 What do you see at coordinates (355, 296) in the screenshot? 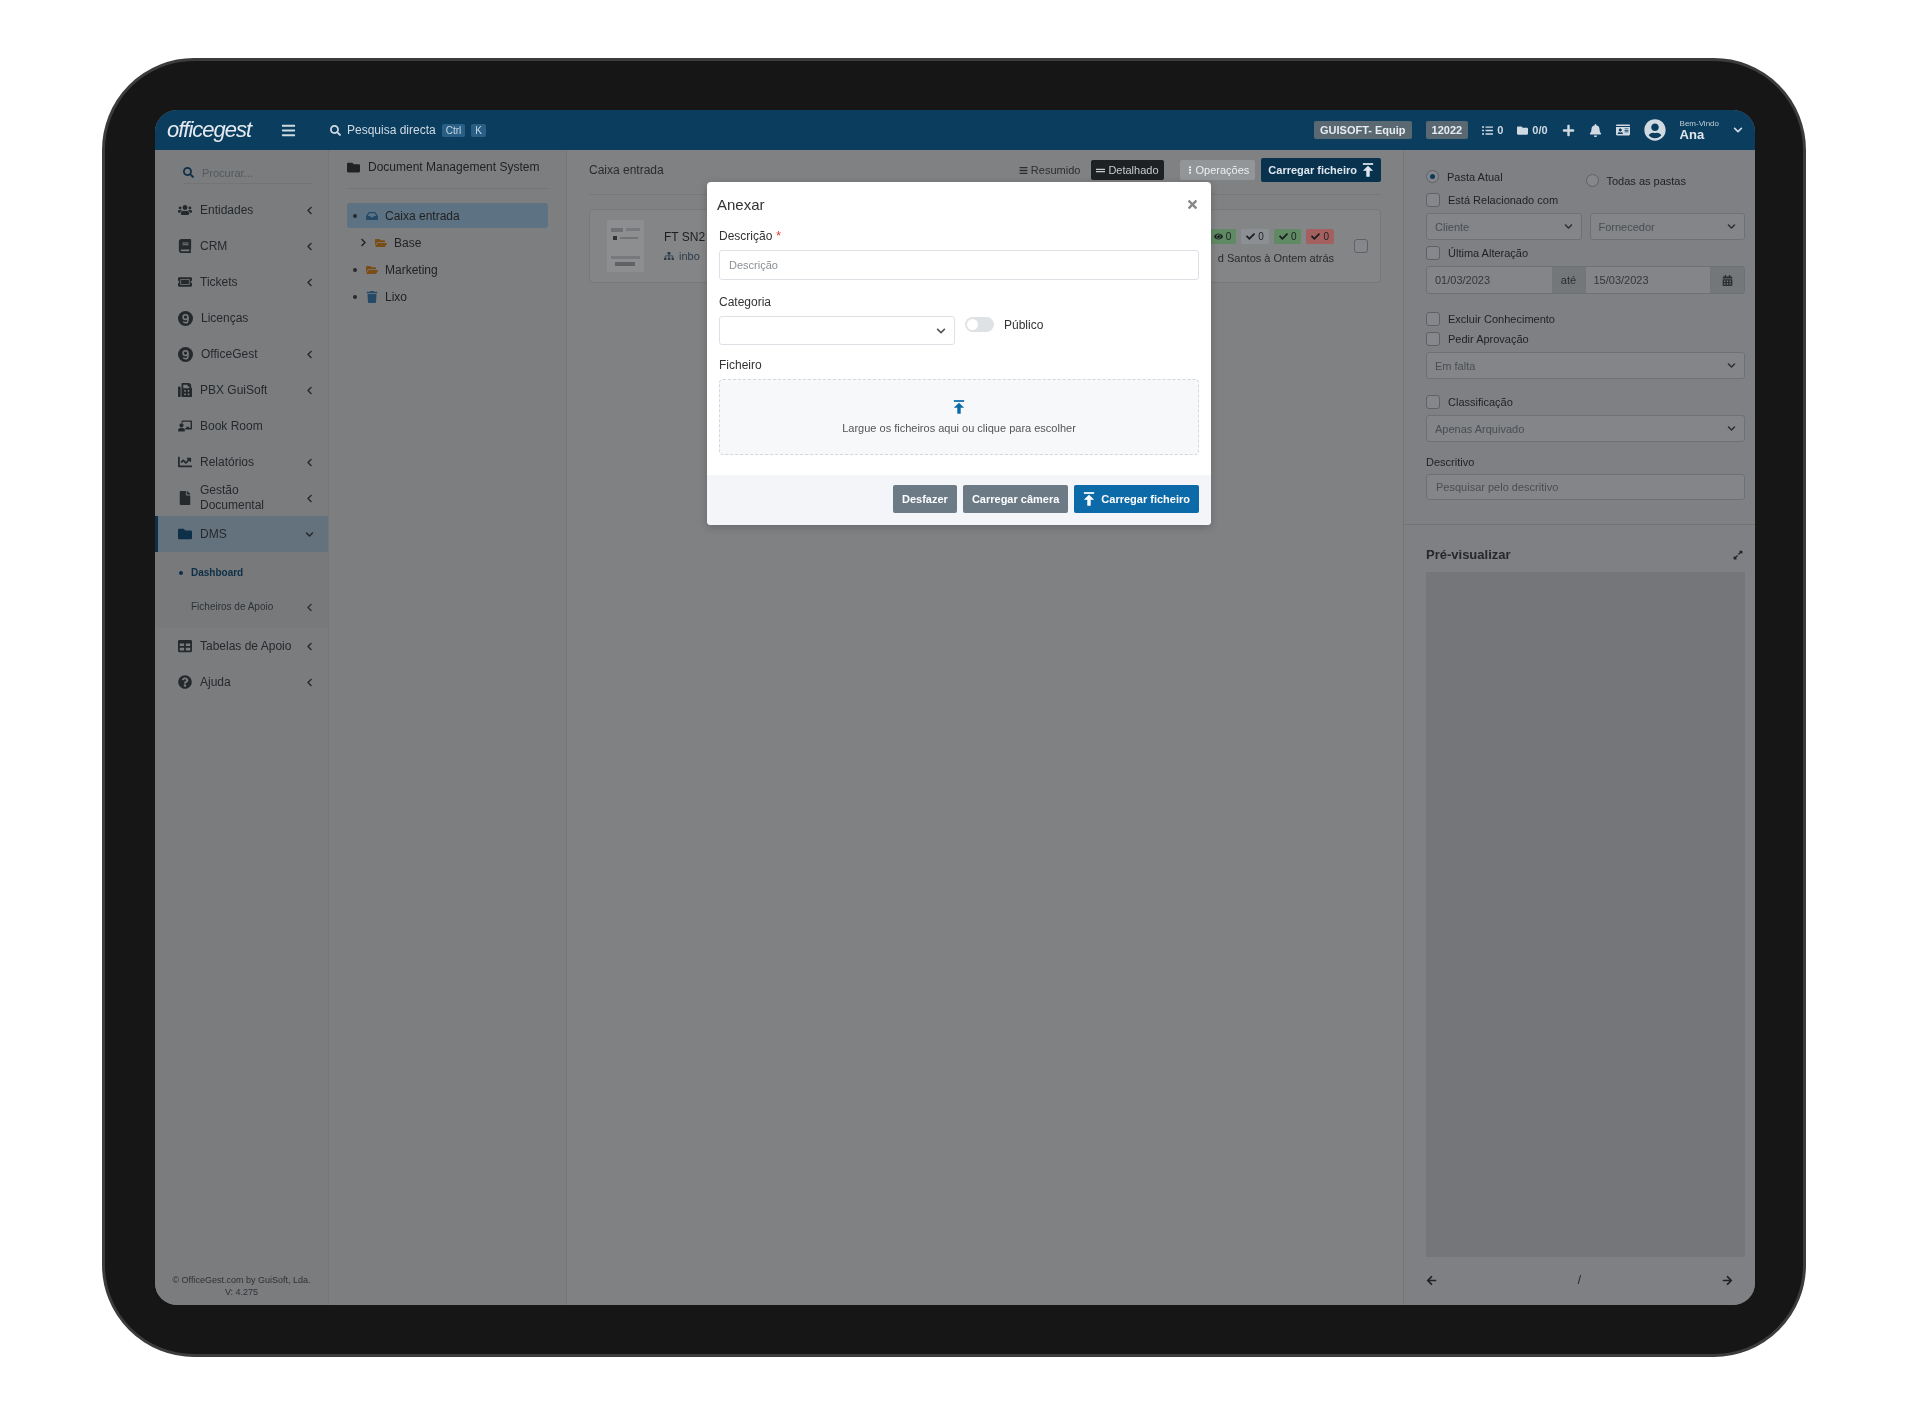
I see `bullet-icon` at bounding box center [355, 296].